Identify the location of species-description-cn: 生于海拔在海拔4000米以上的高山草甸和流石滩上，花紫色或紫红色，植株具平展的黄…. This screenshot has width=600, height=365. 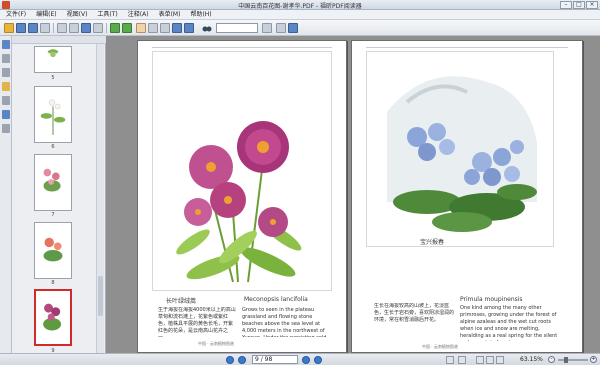
(197, 322).